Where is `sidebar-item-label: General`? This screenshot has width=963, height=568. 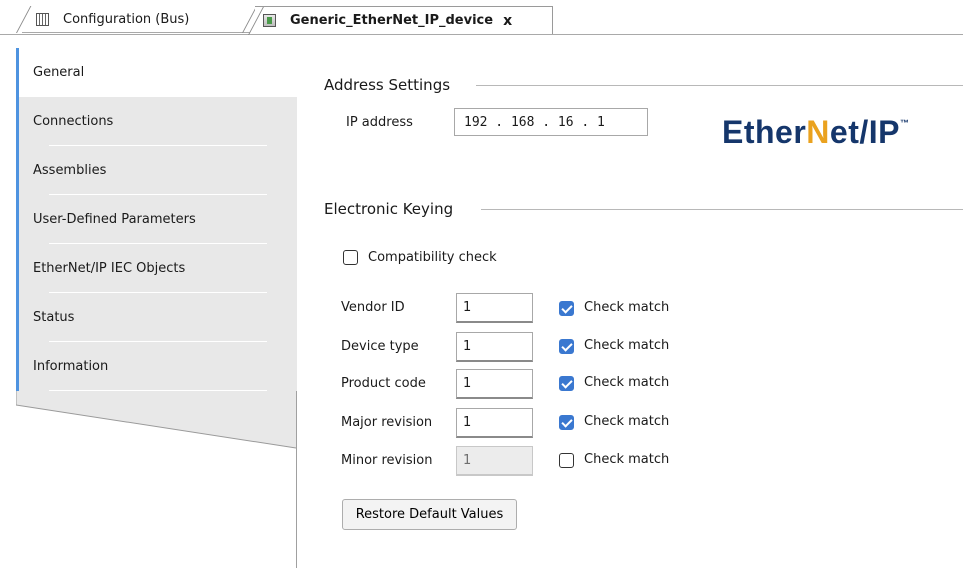 sidebar-item-label: General is located at coordinates (59, 72).